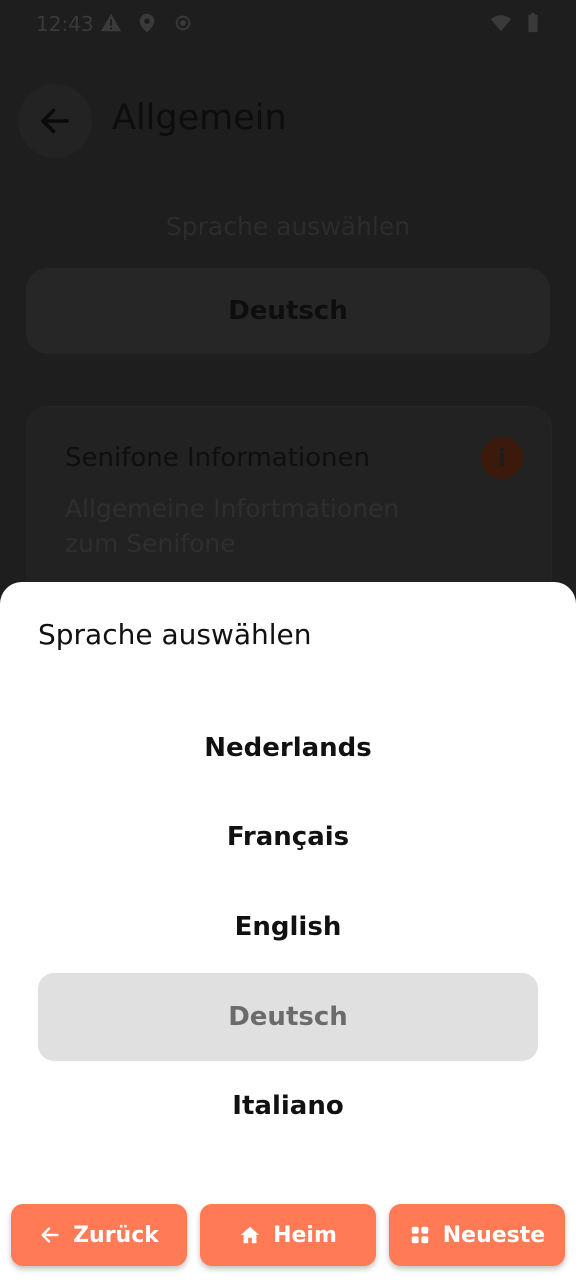 This screenshot has width=576, height=1280. I want to click on location-icon, so click(147, 23).